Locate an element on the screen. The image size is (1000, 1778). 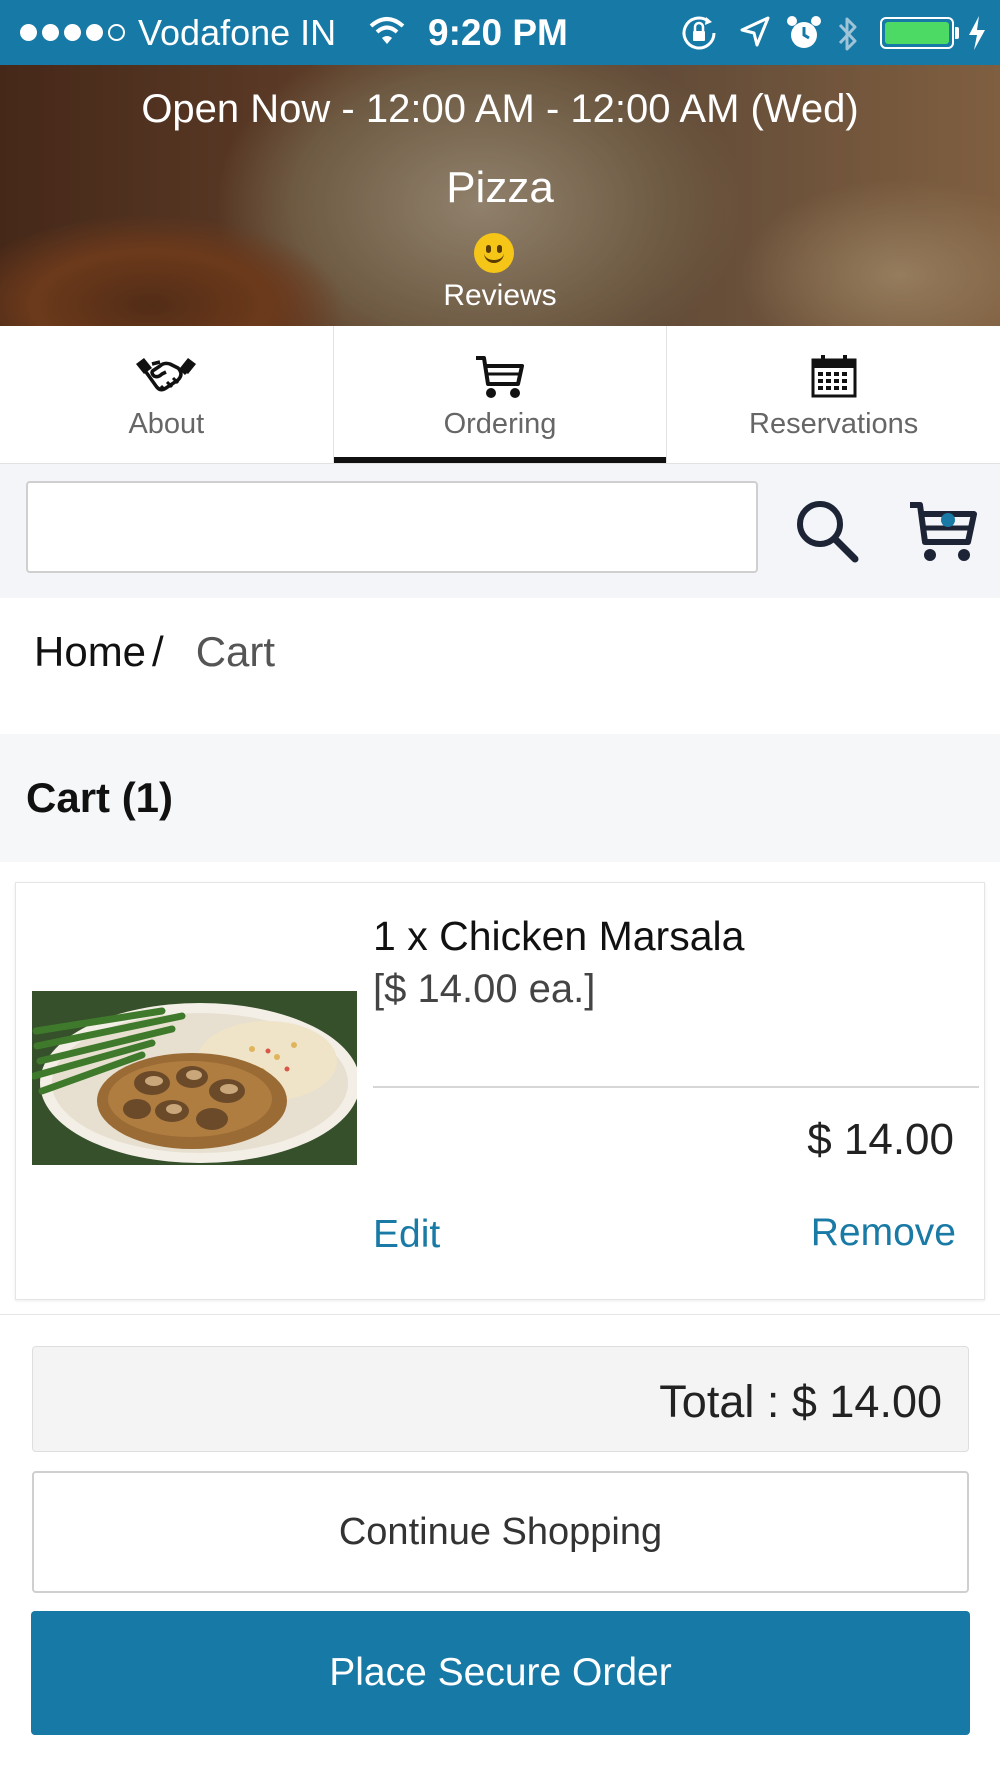
tab-reservations: Reservations is located at coordinates (833, 394).